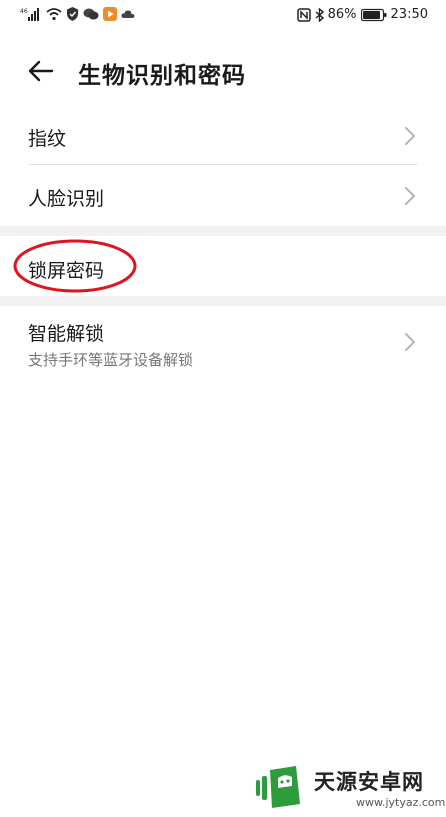 Image resolution: width=446 pixels, height=817 pixels. I want to click on android-logo-icon, so click(278, 787).